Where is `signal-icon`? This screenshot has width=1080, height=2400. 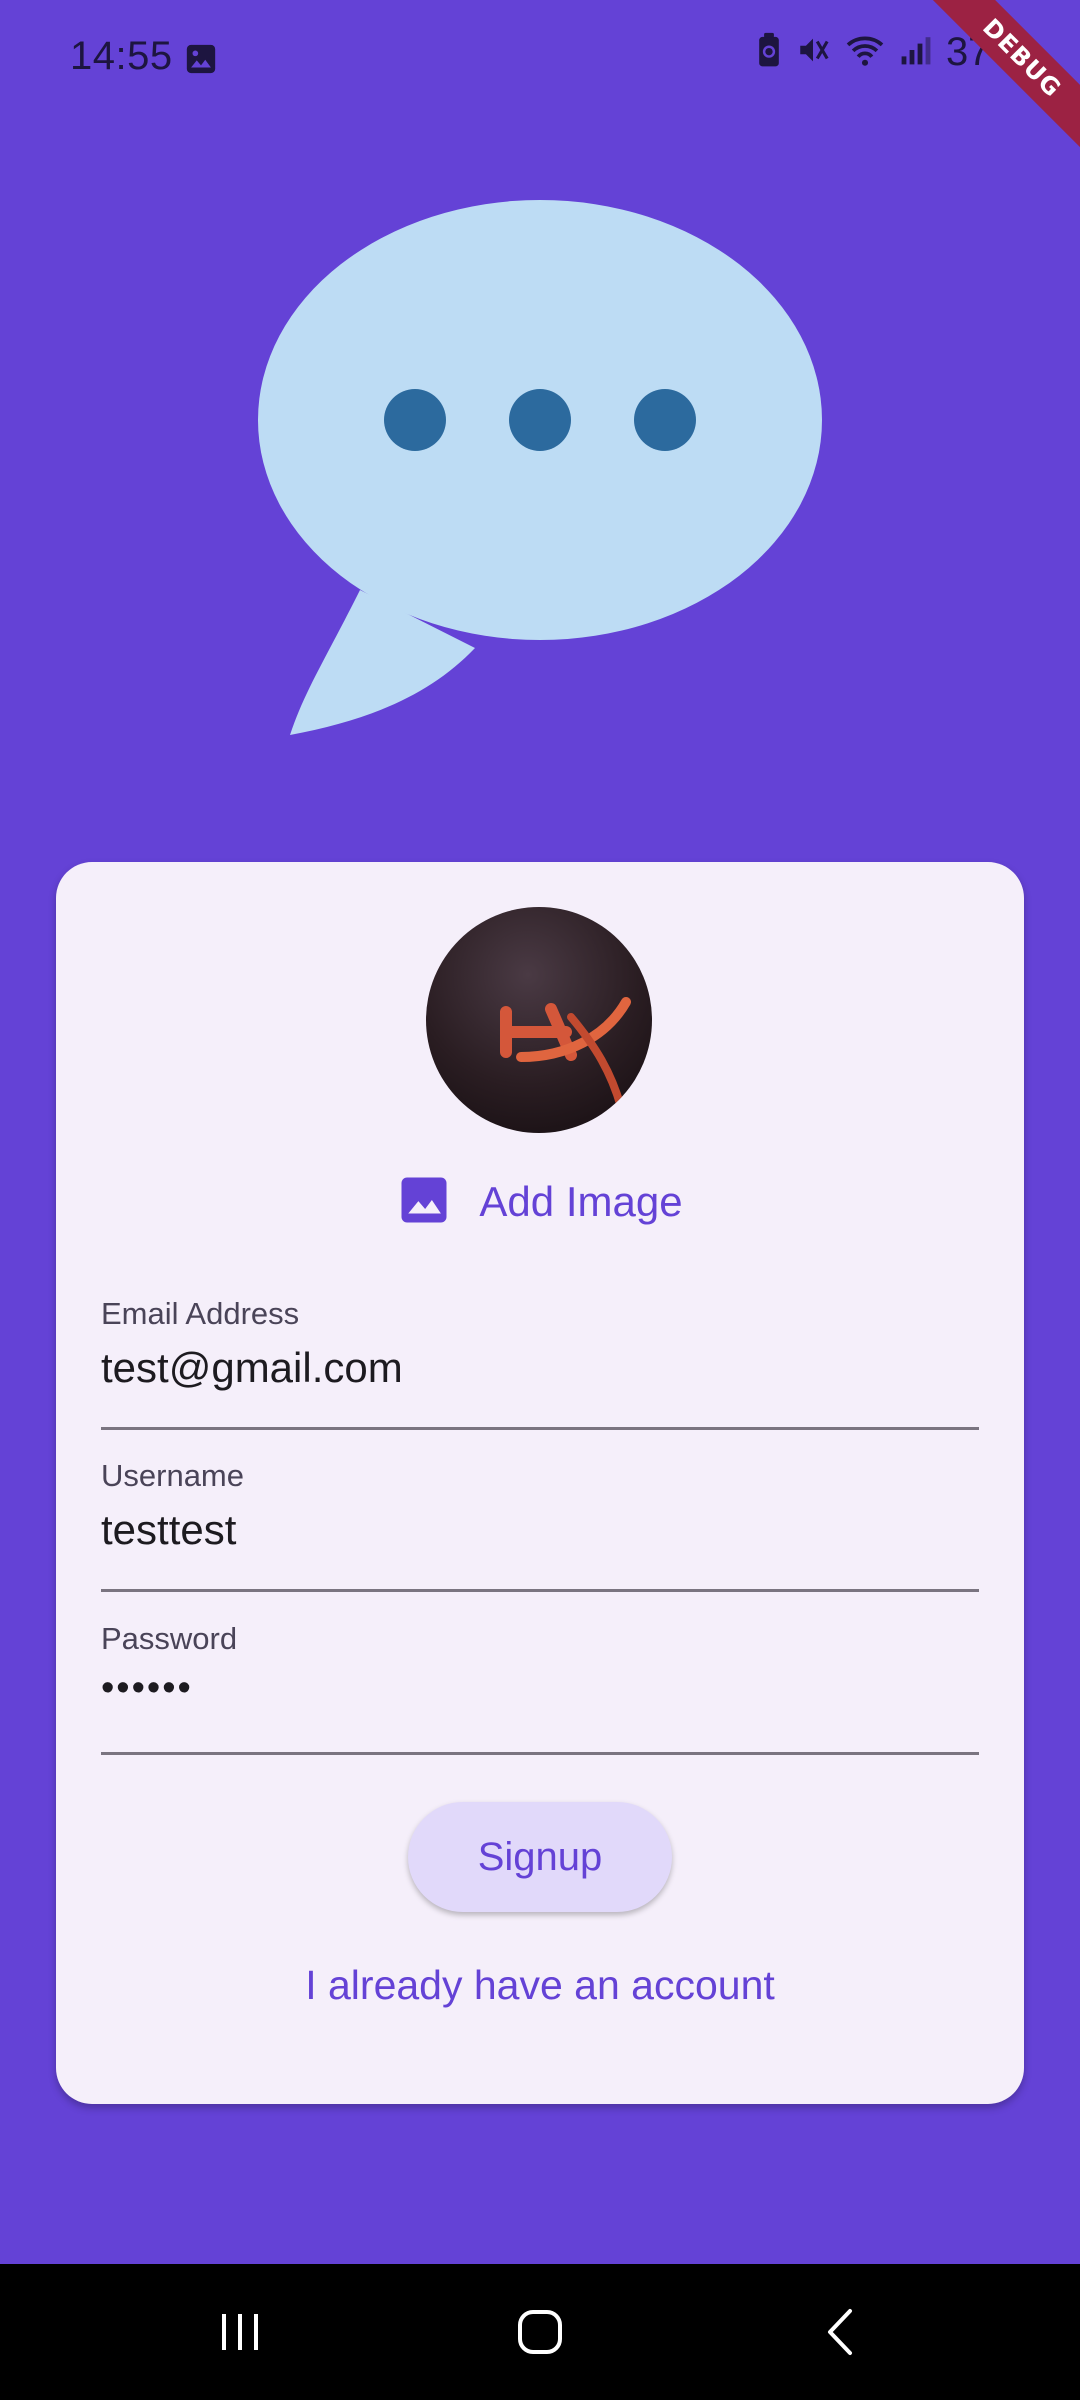 signal-icon is located at coordinates (916, 52).